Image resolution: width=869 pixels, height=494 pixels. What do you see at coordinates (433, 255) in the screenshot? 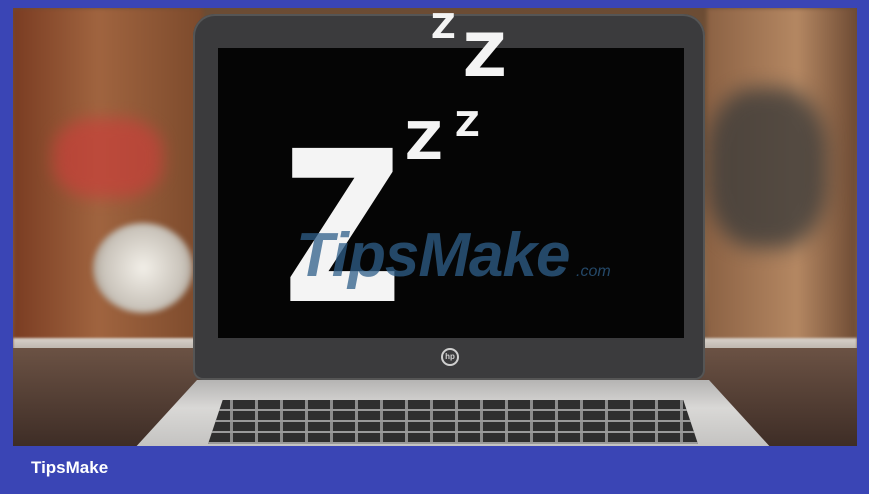
I see `watermark-logo: TipsMake` at bounding box center [433, 255].